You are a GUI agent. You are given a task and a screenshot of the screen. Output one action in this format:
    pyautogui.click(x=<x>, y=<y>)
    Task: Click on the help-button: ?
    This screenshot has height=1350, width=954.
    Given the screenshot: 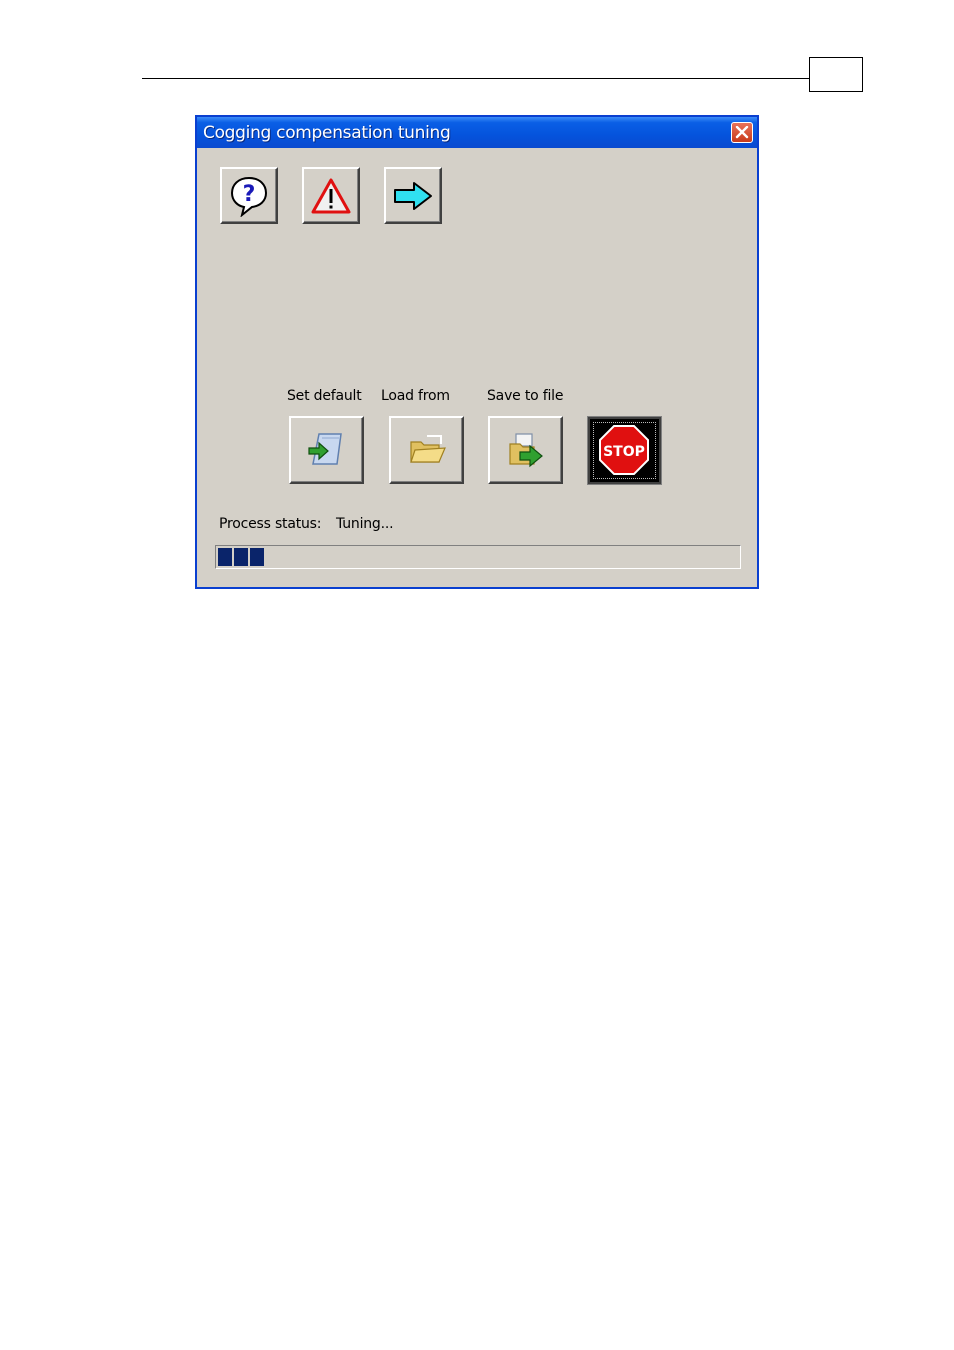 What is the action you would take?
    pyautogui.click(x=249, y=195)
    